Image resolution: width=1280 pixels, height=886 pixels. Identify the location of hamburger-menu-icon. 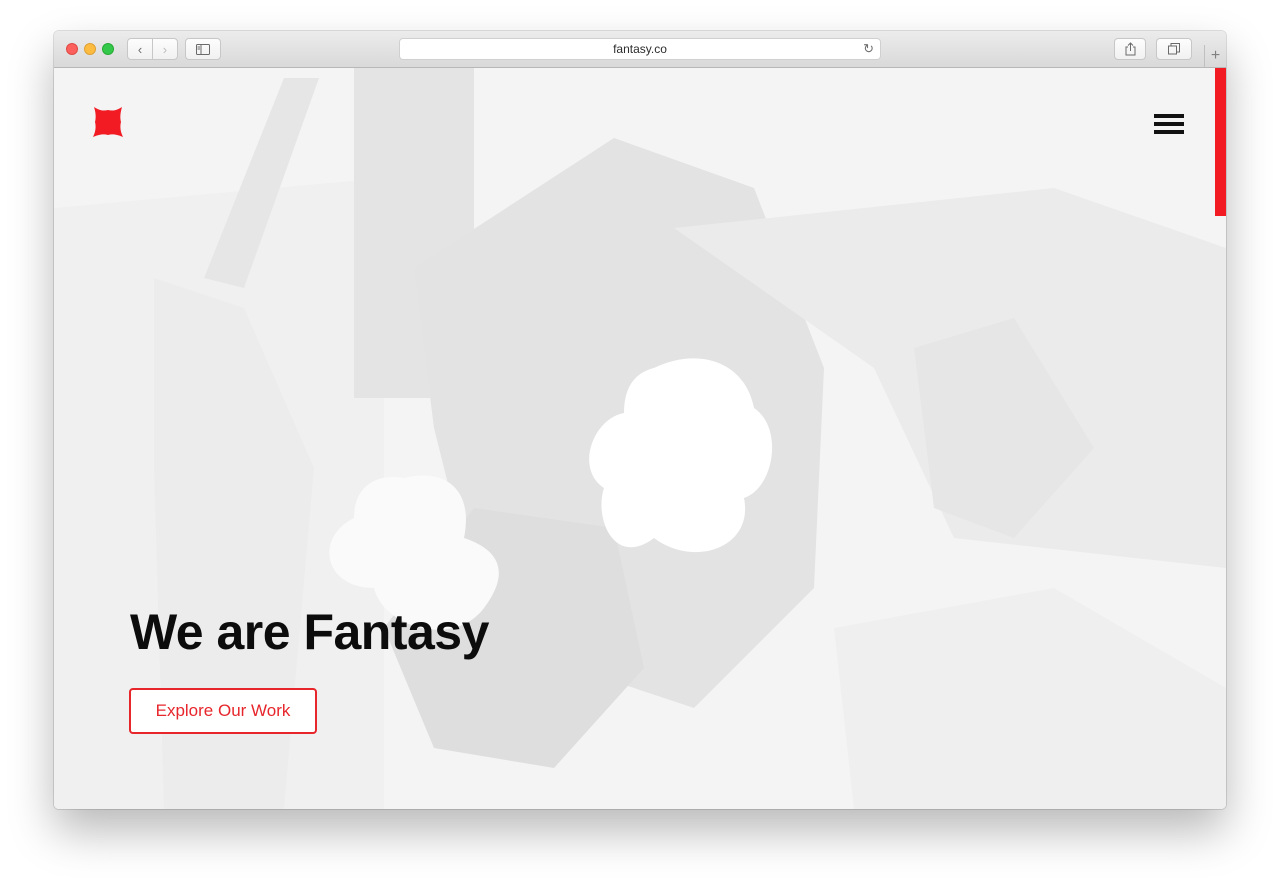
(1170, 125).